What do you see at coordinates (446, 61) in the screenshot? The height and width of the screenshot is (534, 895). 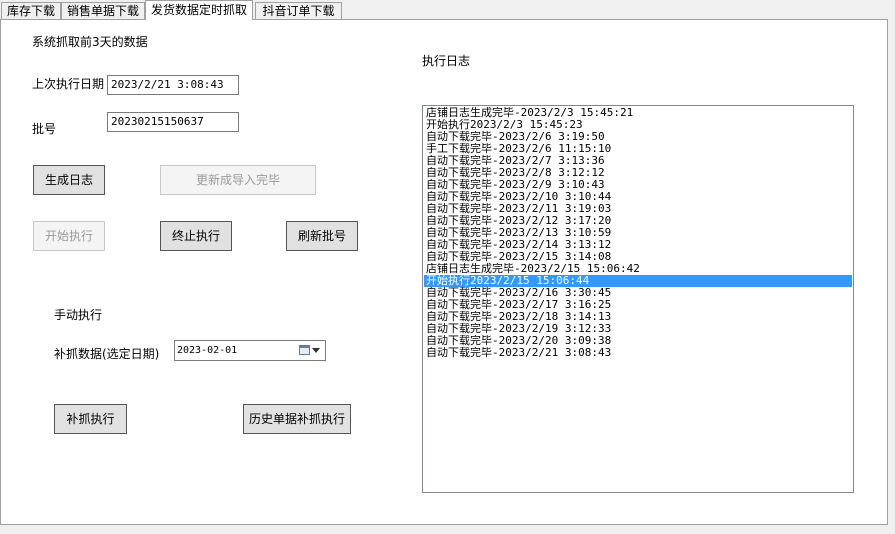 I see `exec-log-title: 执行日志` at bounding box center [446, 61].